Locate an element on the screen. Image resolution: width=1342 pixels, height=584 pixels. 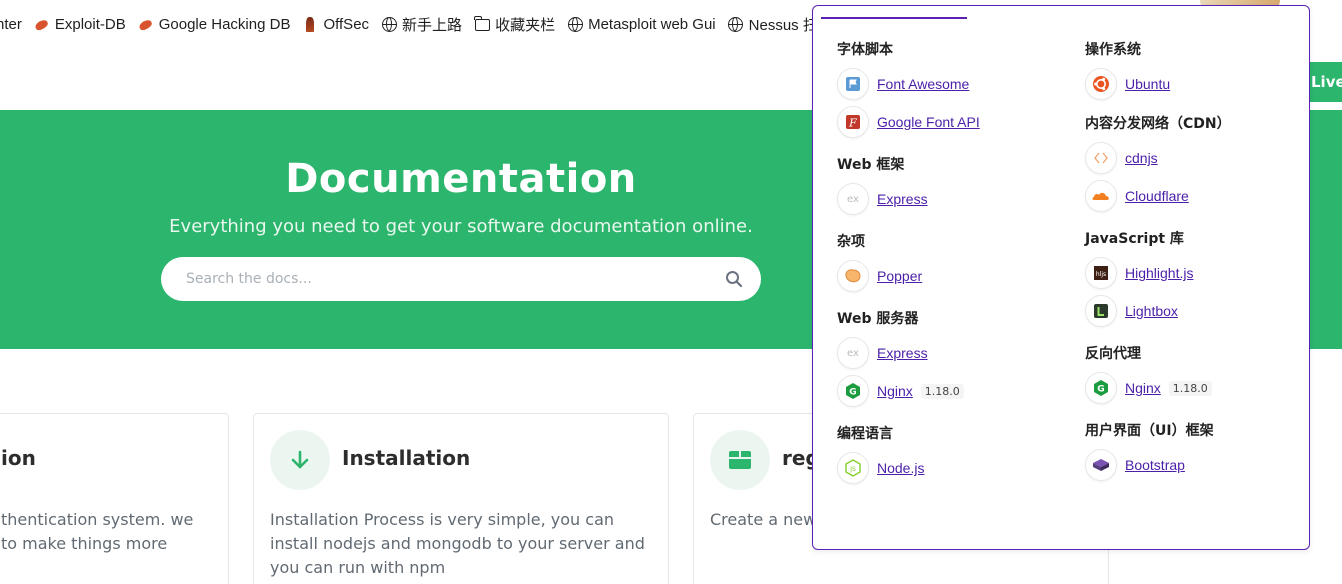
bookmark-item: 新手上路 is located at coordinates (421, 24).